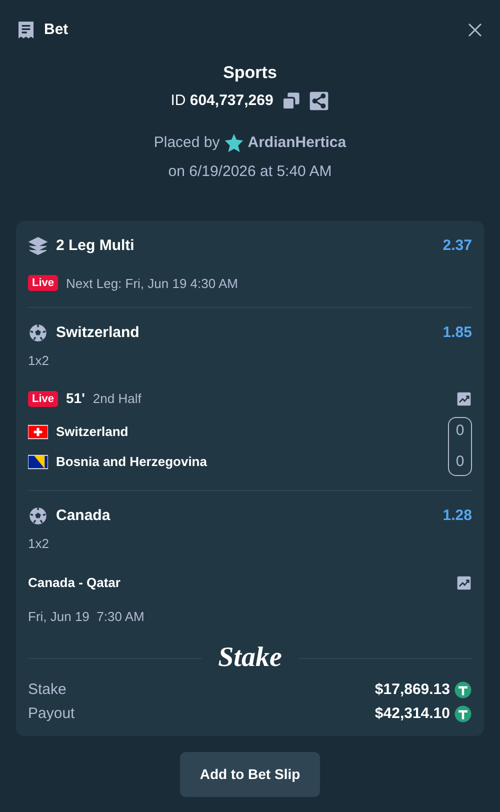  What do you see at coordinates (250, 658) in the screenshot?
I see `brand-logo: Stake` at bounding box center [250, 658].